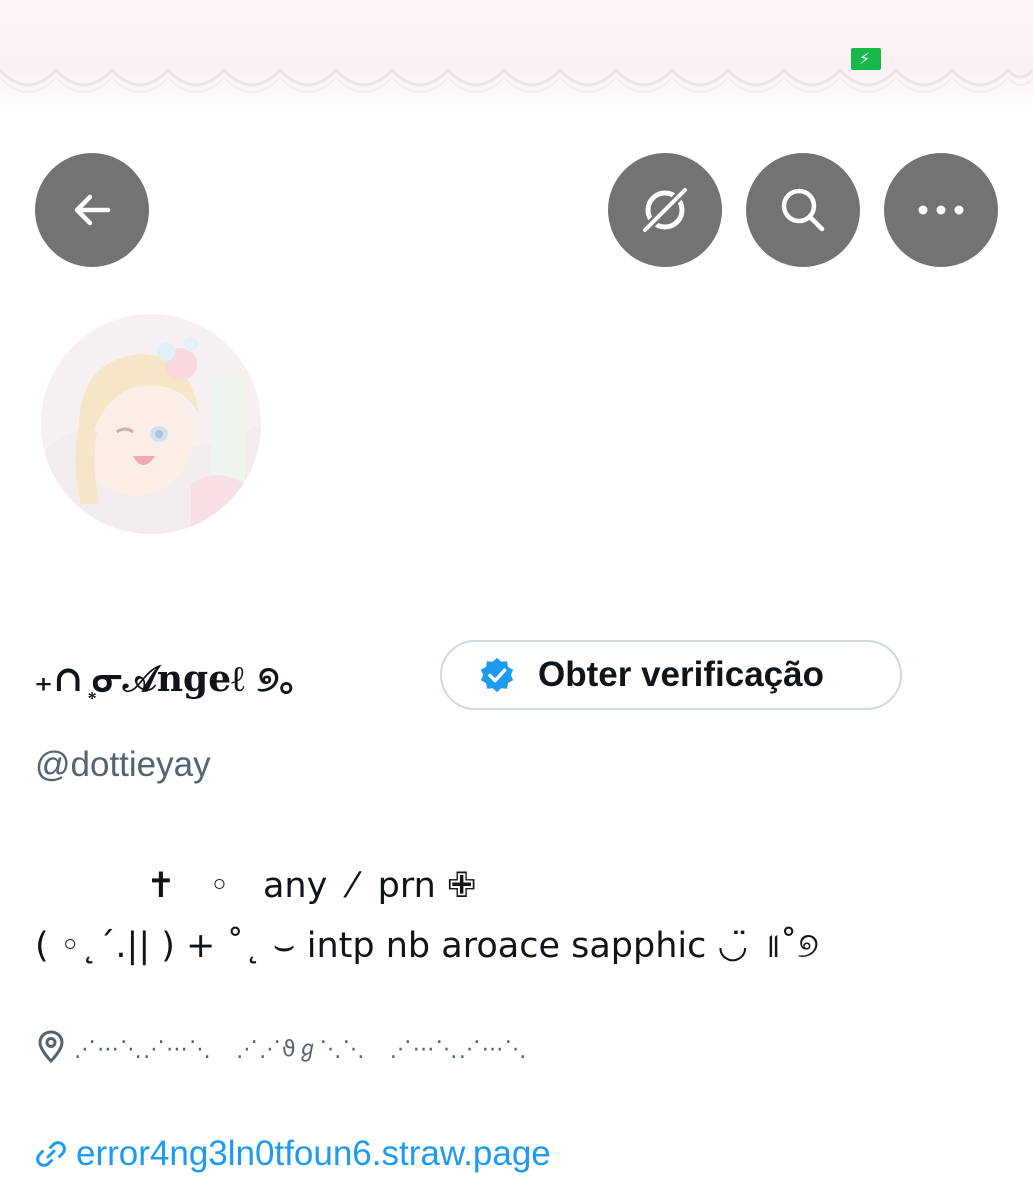  What do you see at coordinates (175, 679) in the screenshot?
I see `display-name: ₊∩ ͙ᓂ𝒜ngeℓ ୭。` at bounding box center [175, 679].